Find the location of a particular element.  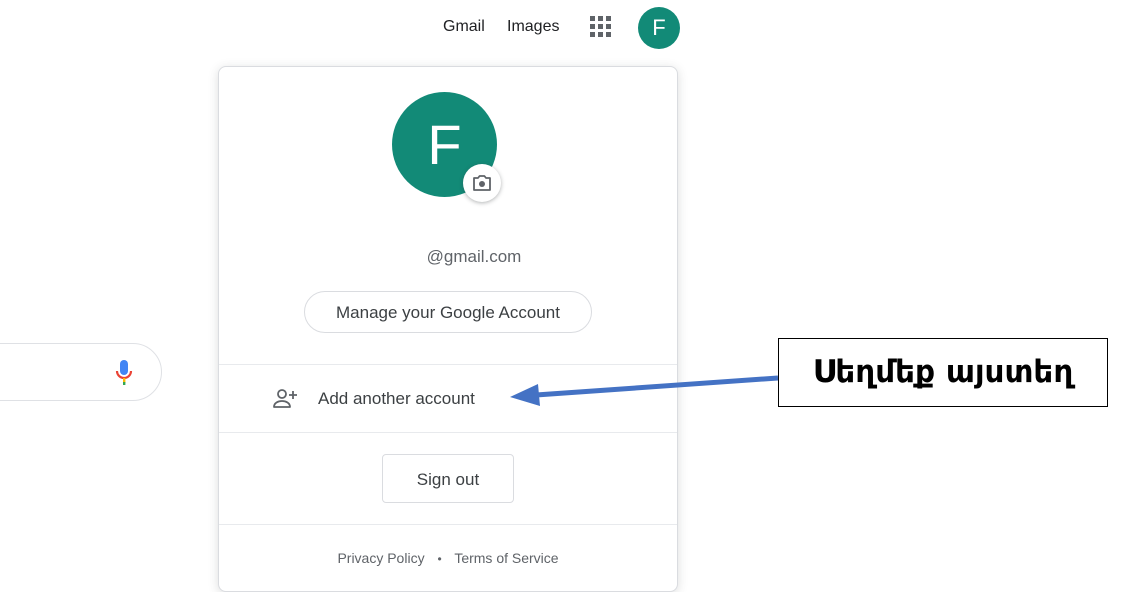

change-photo-button is located at coordinates (482, 183).